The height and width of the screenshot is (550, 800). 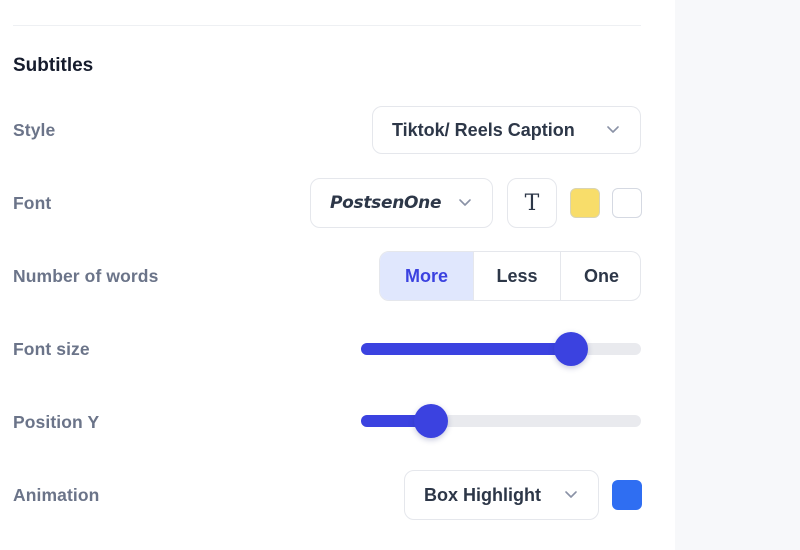 I want to click on style-select-value: Tiktok/ Reels Caption, so click(x=483, y=129).